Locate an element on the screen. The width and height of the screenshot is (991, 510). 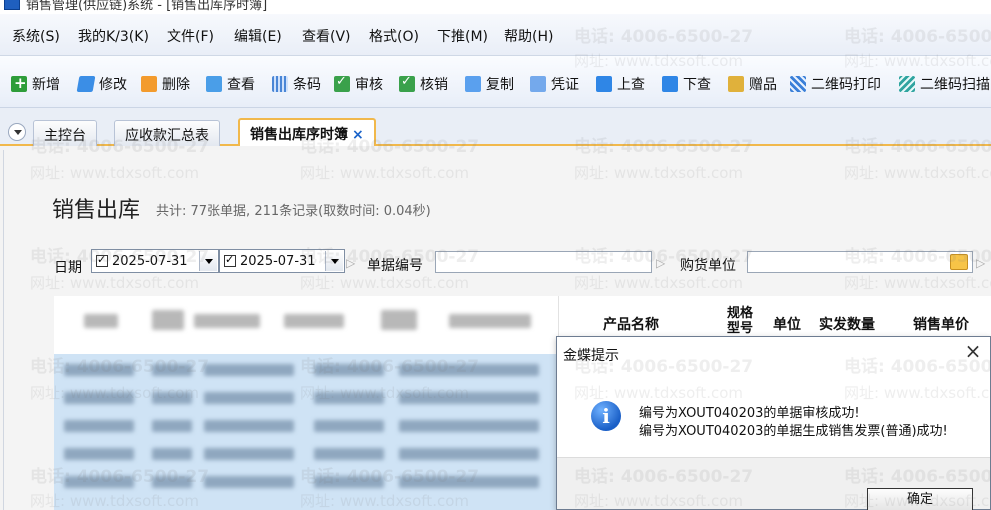
tab-receivables-summary: 应收款汇总表 is located at coordinates (167, 133).